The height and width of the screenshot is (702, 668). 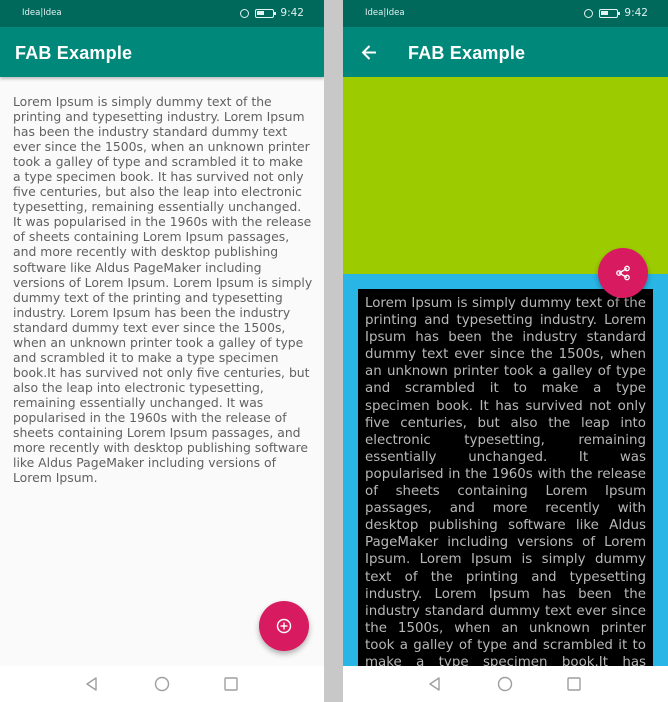 I want to click on share-icon, so click(x=623, y=273).